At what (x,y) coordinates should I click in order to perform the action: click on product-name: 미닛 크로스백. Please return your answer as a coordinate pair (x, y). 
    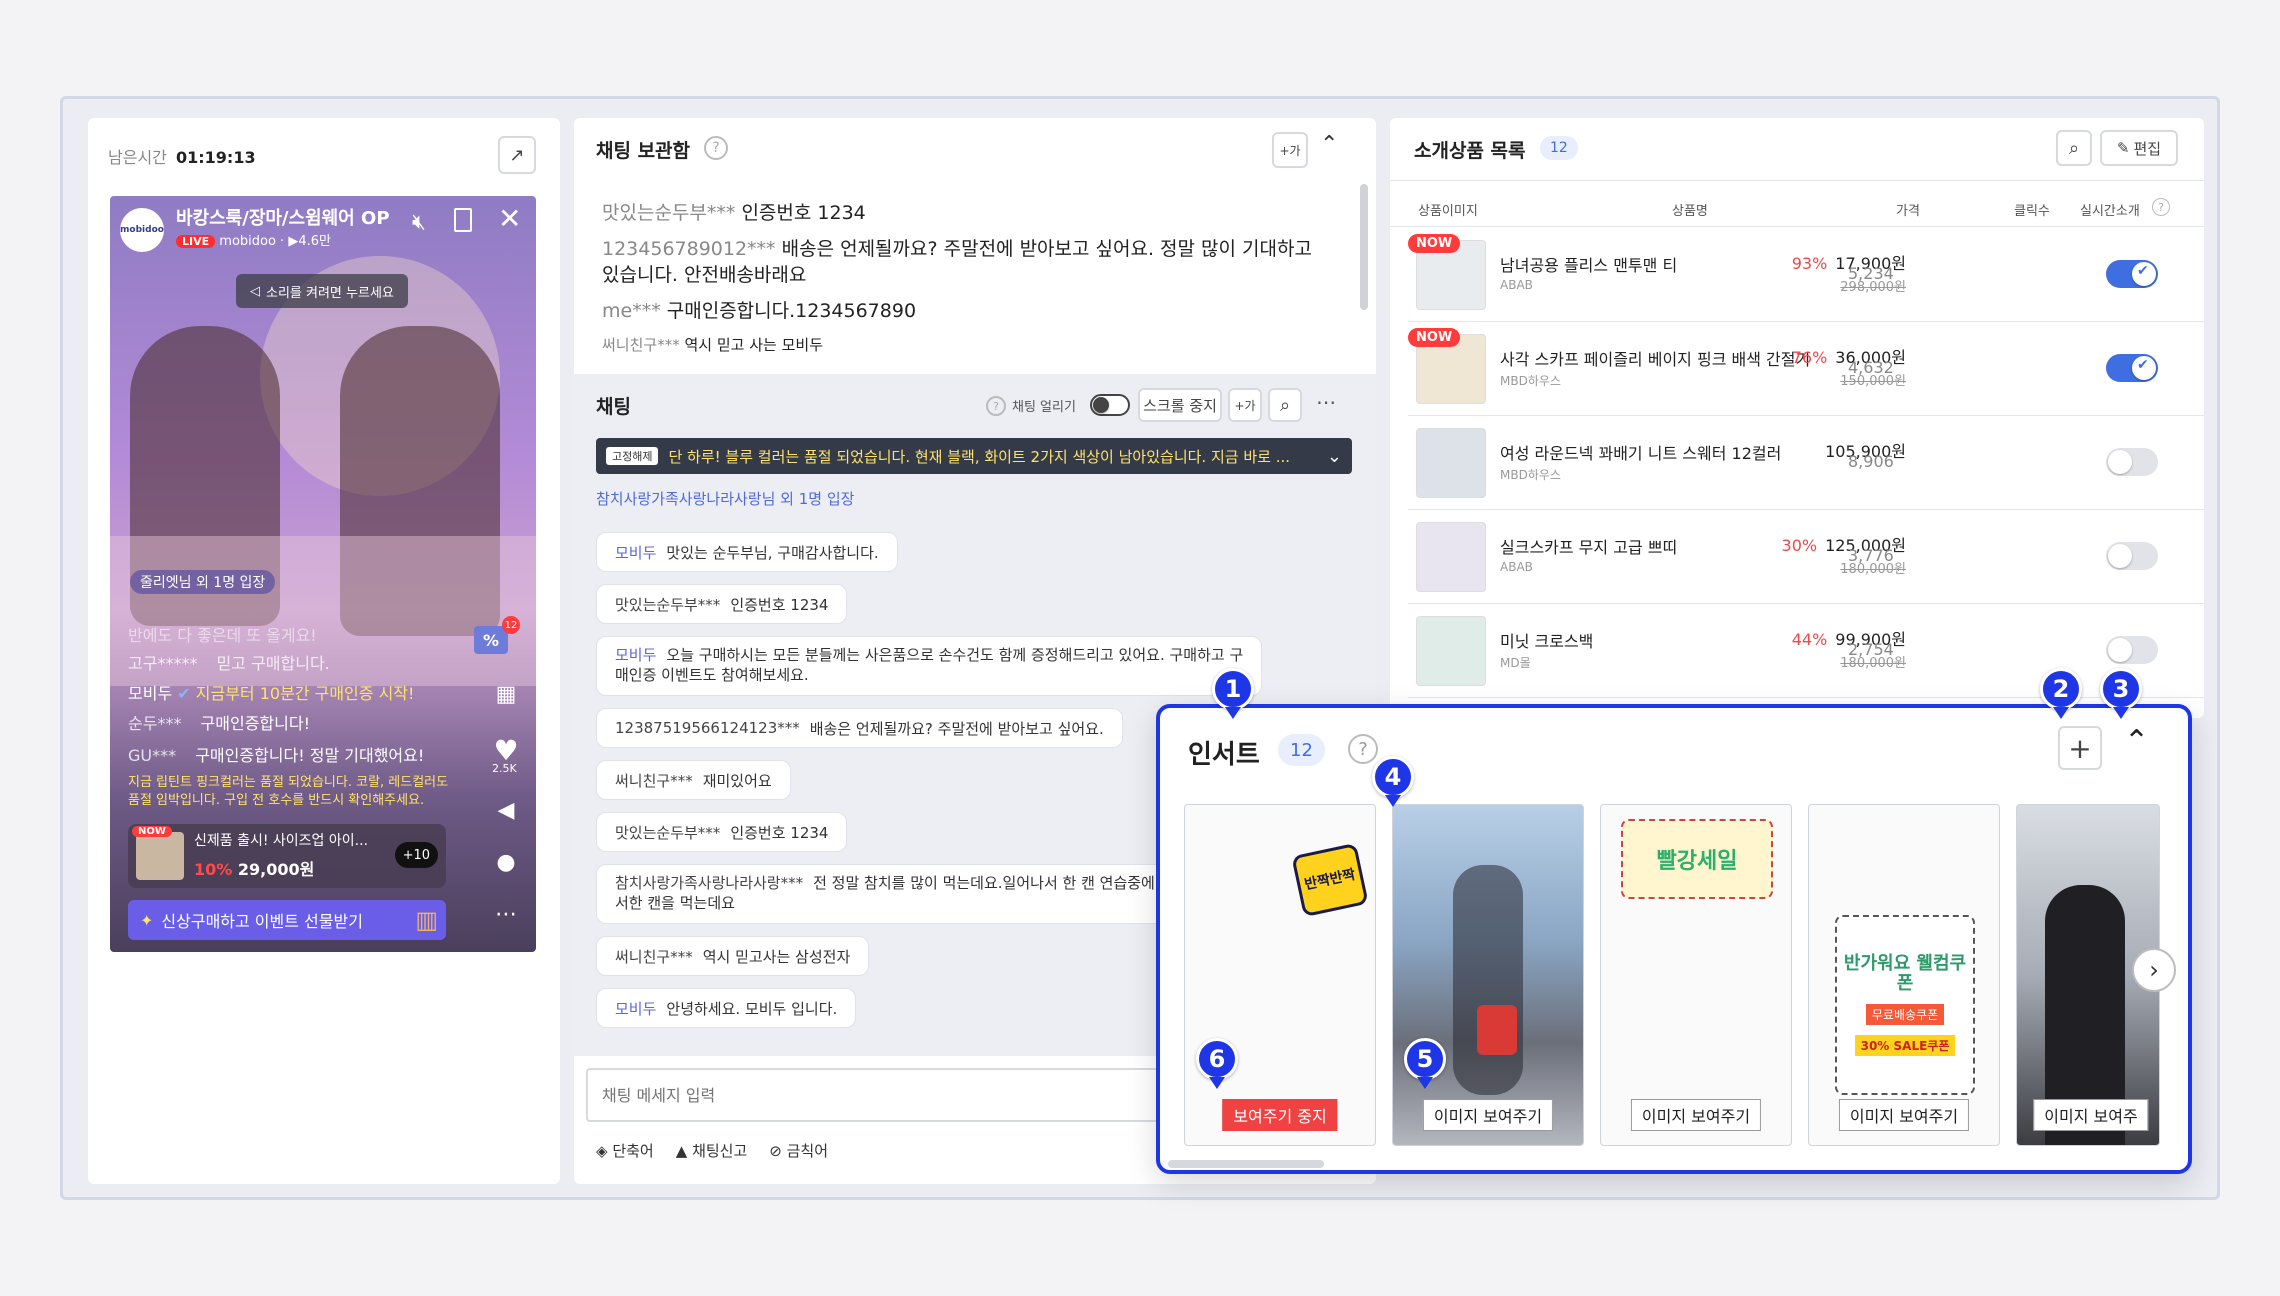
    Looking at the image, I should click on (1547, 641).